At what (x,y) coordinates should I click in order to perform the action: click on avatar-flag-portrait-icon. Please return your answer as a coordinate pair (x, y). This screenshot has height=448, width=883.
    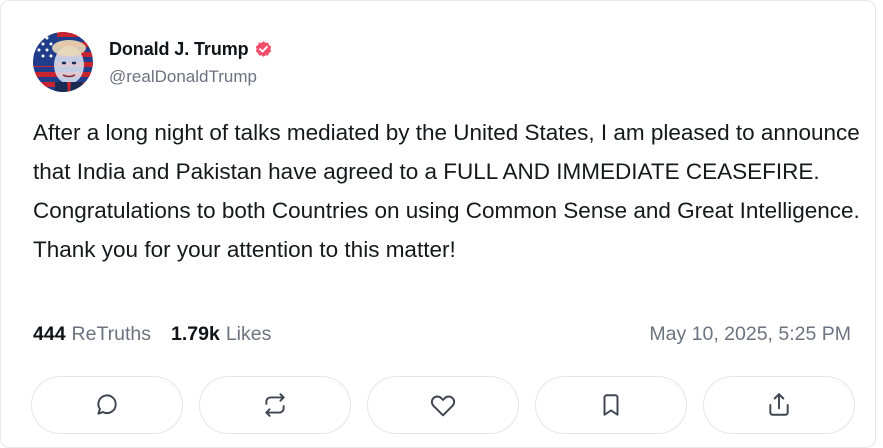
    Looking at the image, I should click on (63, 62).